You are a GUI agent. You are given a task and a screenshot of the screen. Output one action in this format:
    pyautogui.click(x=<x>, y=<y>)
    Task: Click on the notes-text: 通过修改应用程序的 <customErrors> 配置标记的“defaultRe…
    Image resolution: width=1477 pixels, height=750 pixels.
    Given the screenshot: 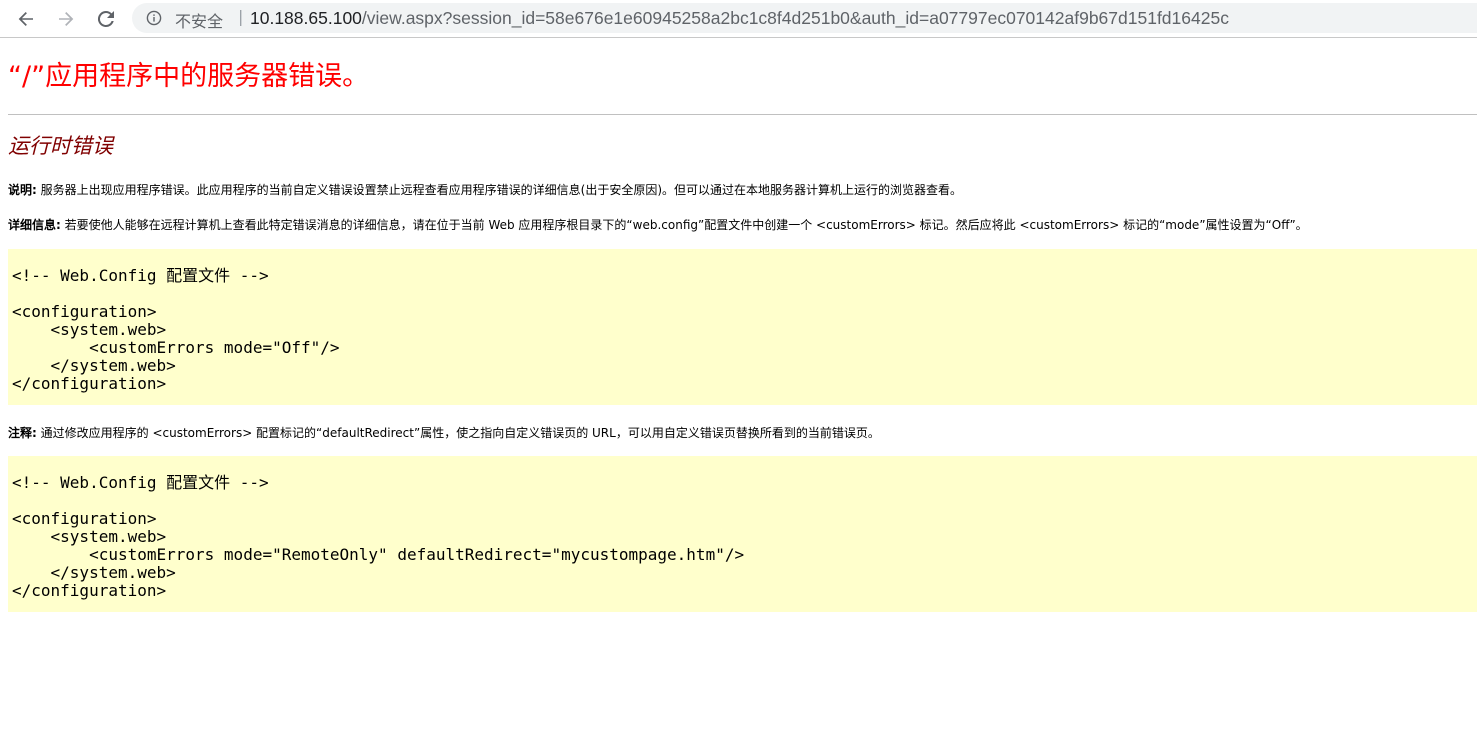 What is the action you would take?
    pyautogui.click(x=458, y=433)
    